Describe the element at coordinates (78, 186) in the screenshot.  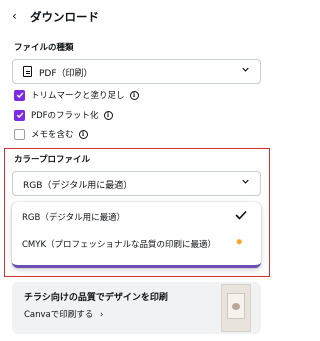
I see `color-profile-value: RGB（デジタル用に最適）` at that location.